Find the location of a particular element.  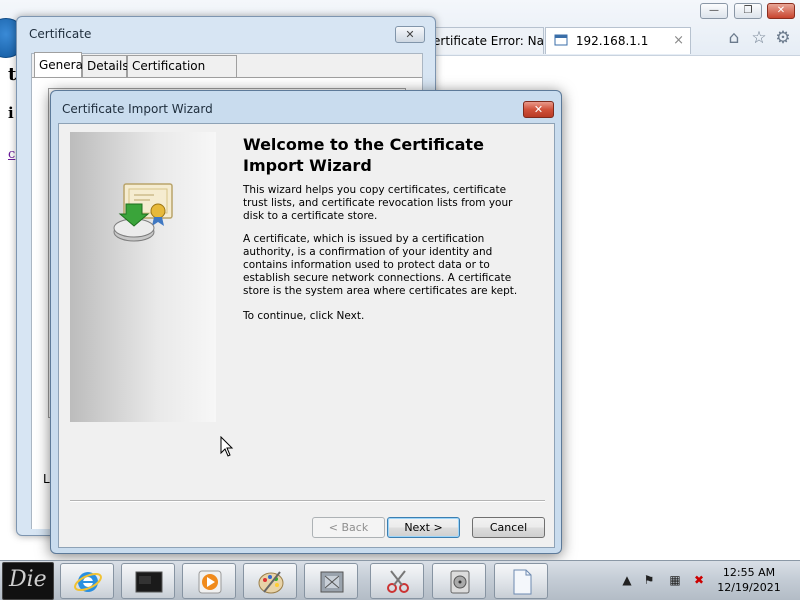

taskbar: Die ▲ ⚑ ▦ ✖ 12:55 AM 12/19/2021 is located at coordinates (400, 580).